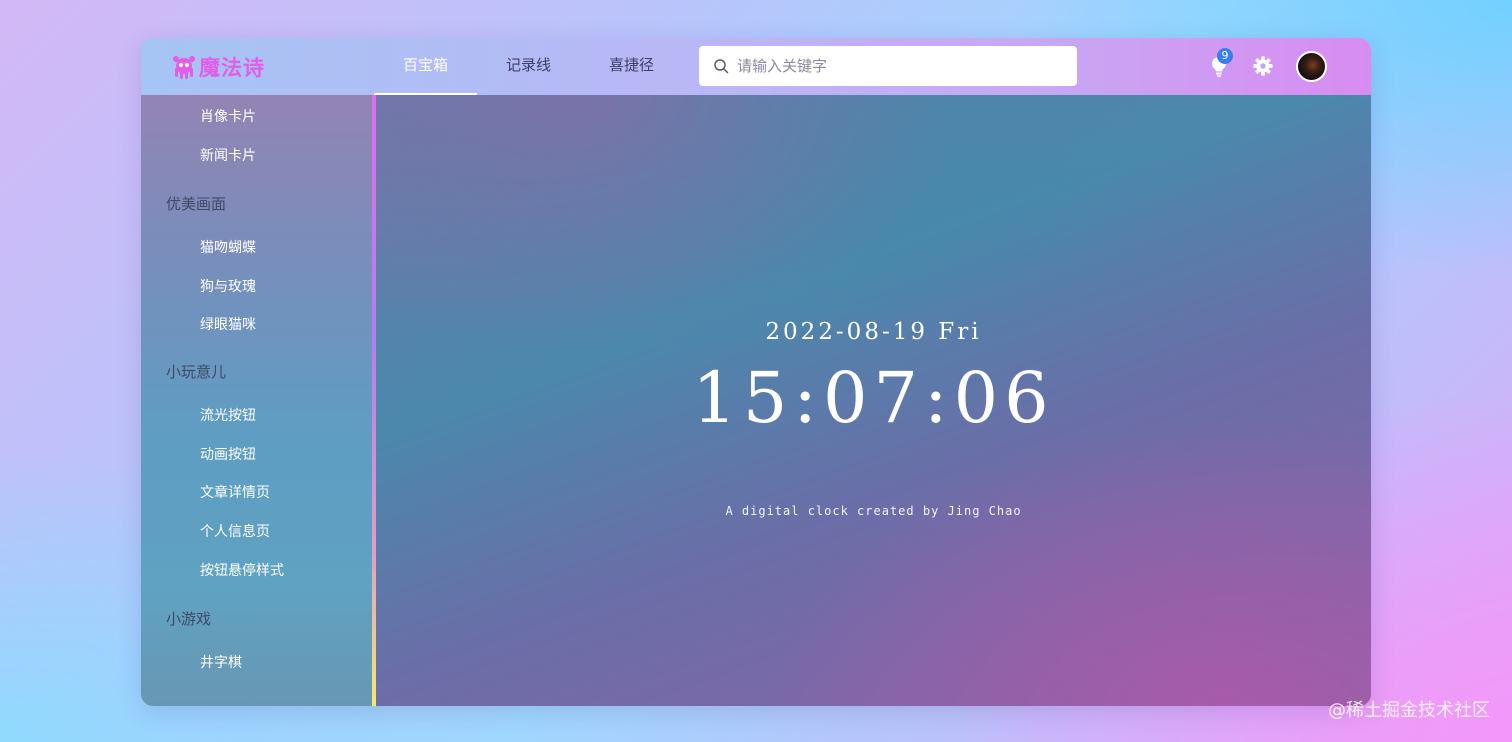 The image size is (1512, 742). I want to click on notification-bell: 9, so click(1220, 63).